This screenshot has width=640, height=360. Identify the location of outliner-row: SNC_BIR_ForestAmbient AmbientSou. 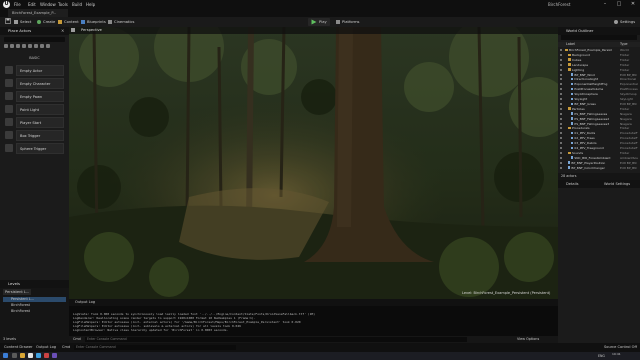
(599, 158).